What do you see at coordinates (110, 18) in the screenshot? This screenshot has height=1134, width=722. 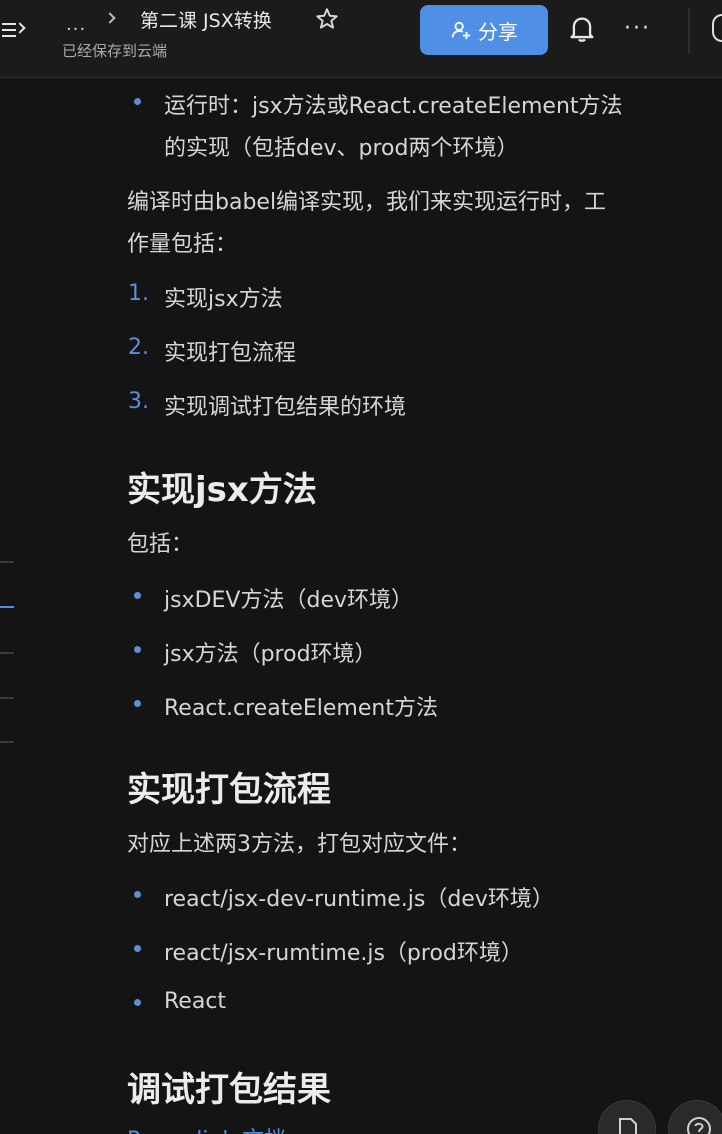 I see `chevron-right-icon` at bounding box center [110, 18].